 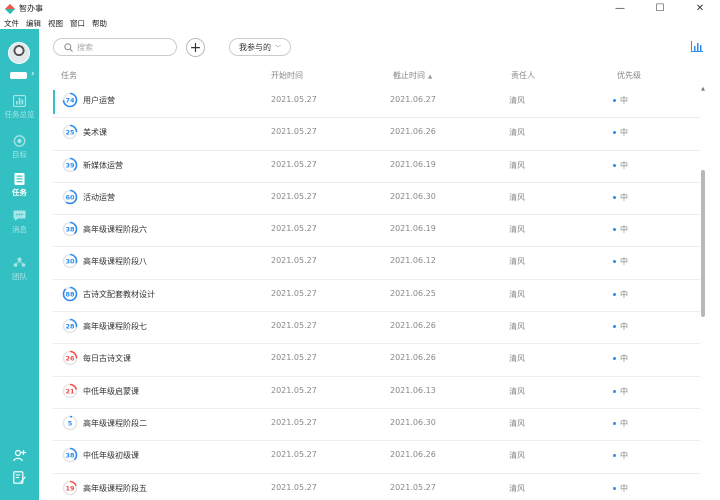 I want to click on header-end: 截止时间 ▲, so click(x=412, y=75).